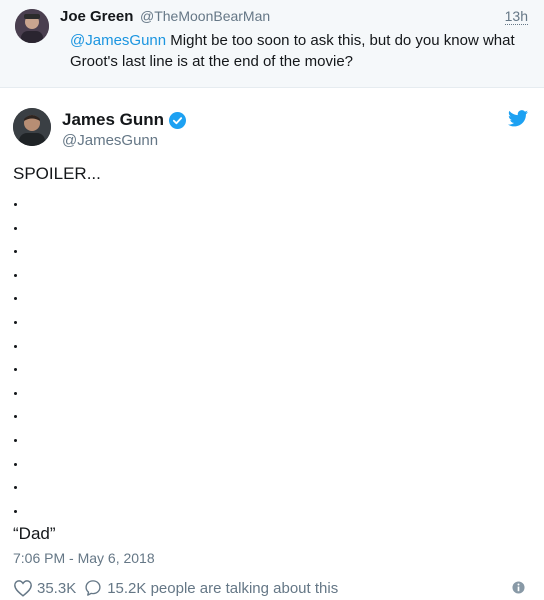  Describe the element at coordinates (205, 16) in the screenshot. I see `reply-author-handle: @TheMoonBearMan` at that location.